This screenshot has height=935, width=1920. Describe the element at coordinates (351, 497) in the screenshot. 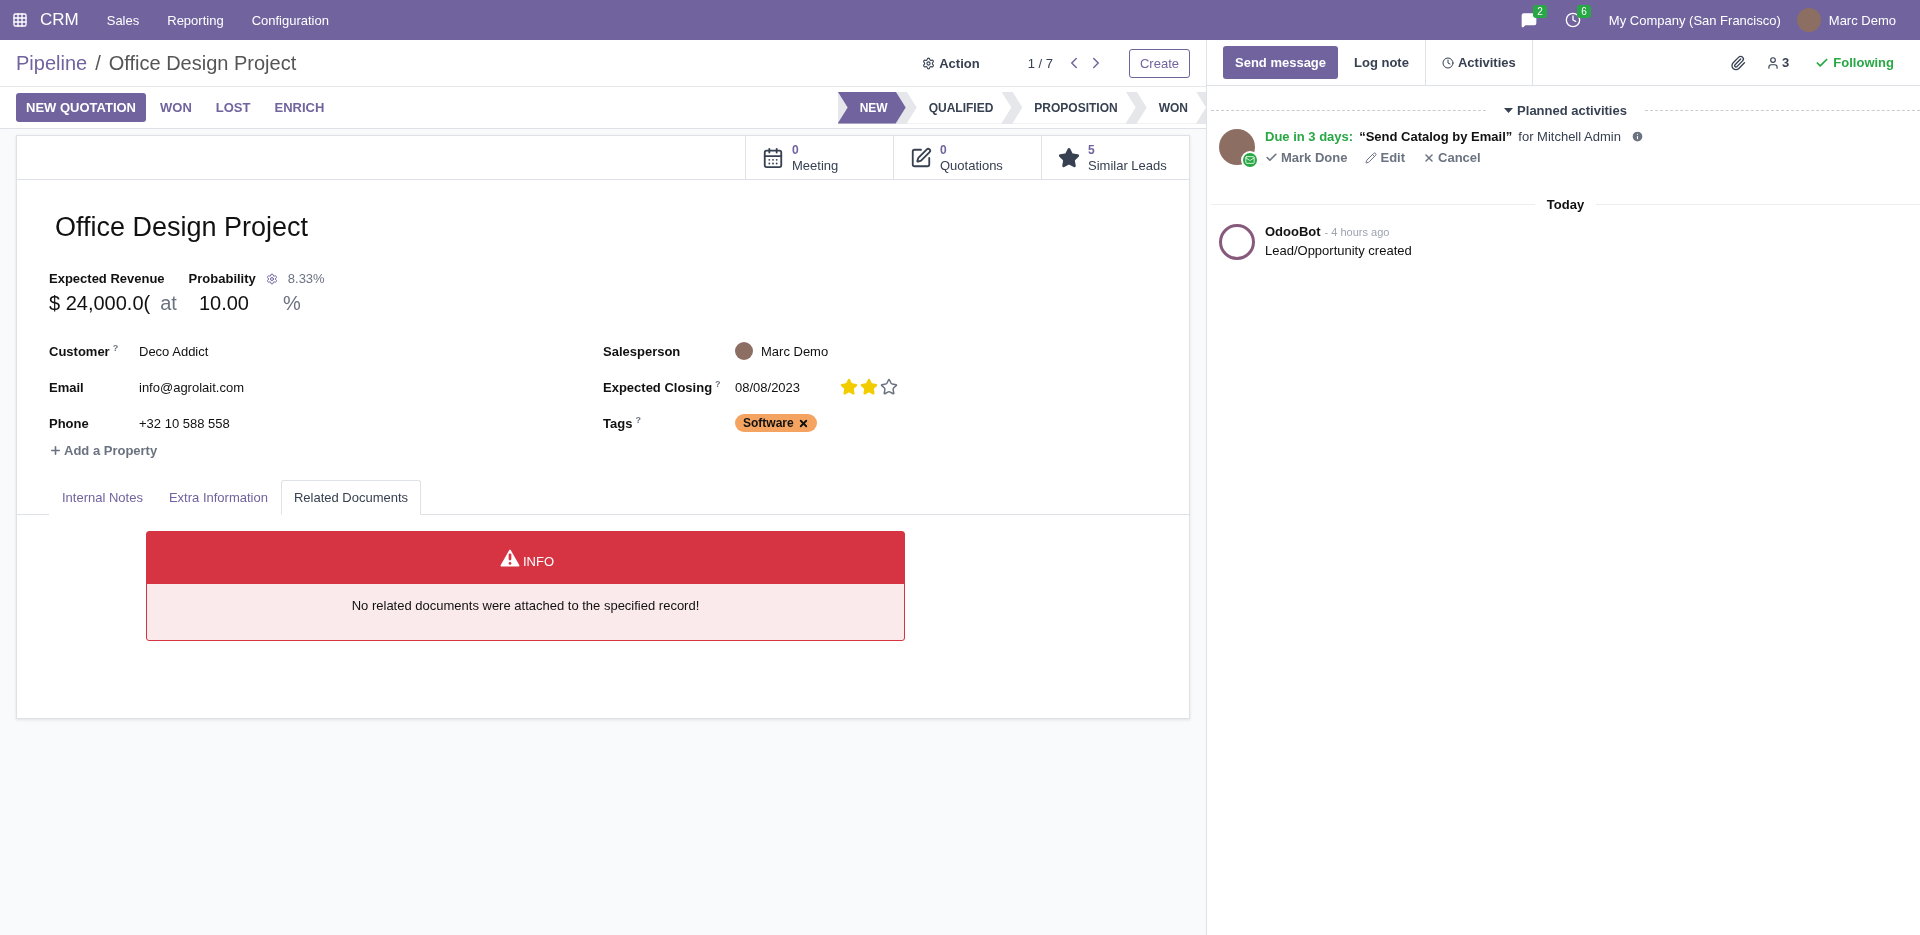

I see `notebook-tab: Related Documents` at that location.